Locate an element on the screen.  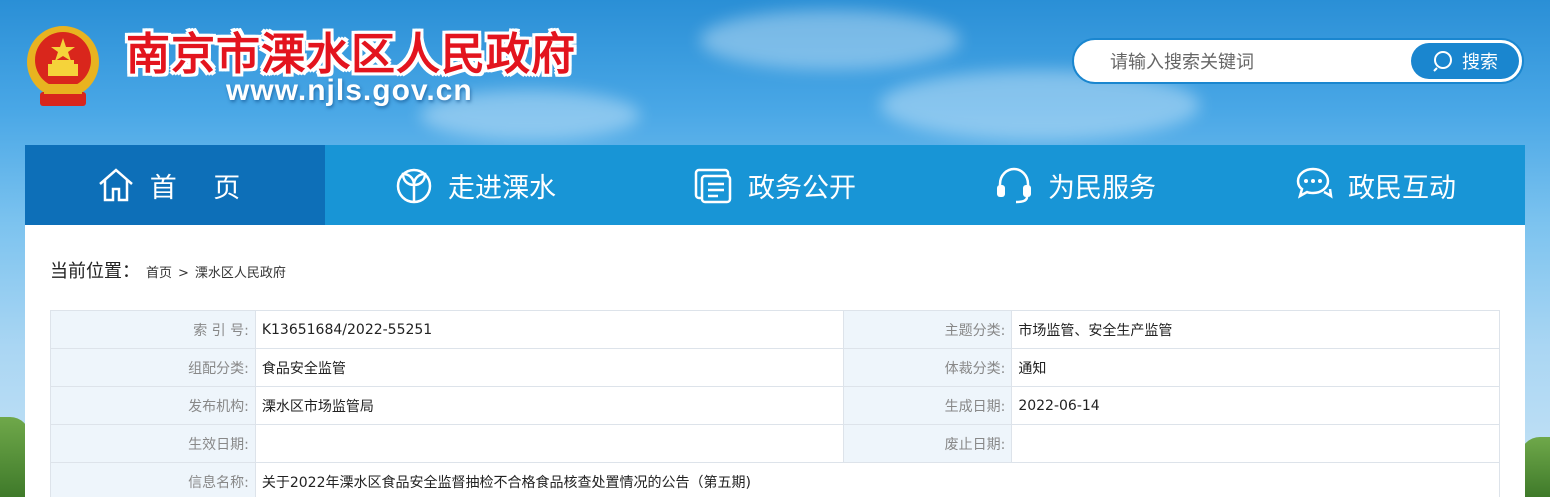
search-icon is located at coordinates (1442, 61).